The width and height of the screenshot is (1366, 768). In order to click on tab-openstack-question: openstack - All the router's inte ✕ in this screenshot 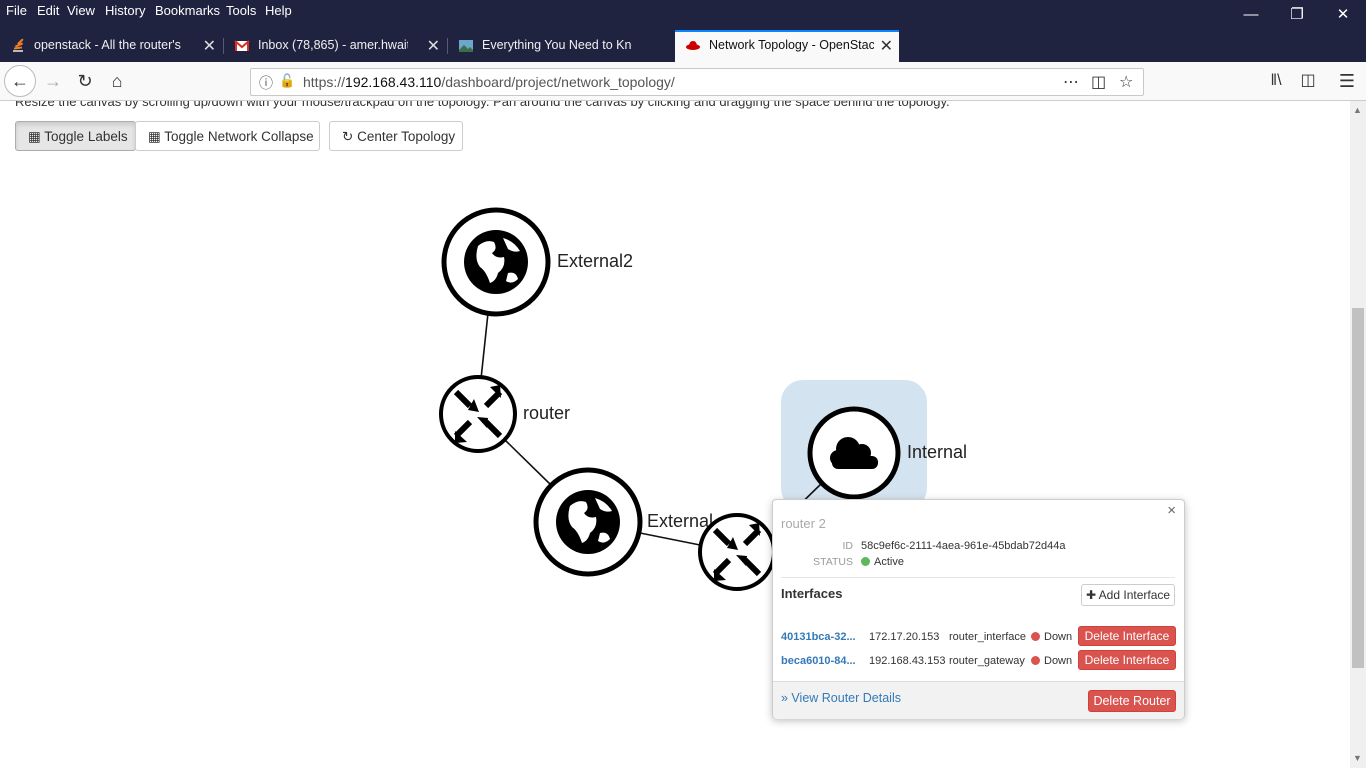, I will do `click(111, 46)`.